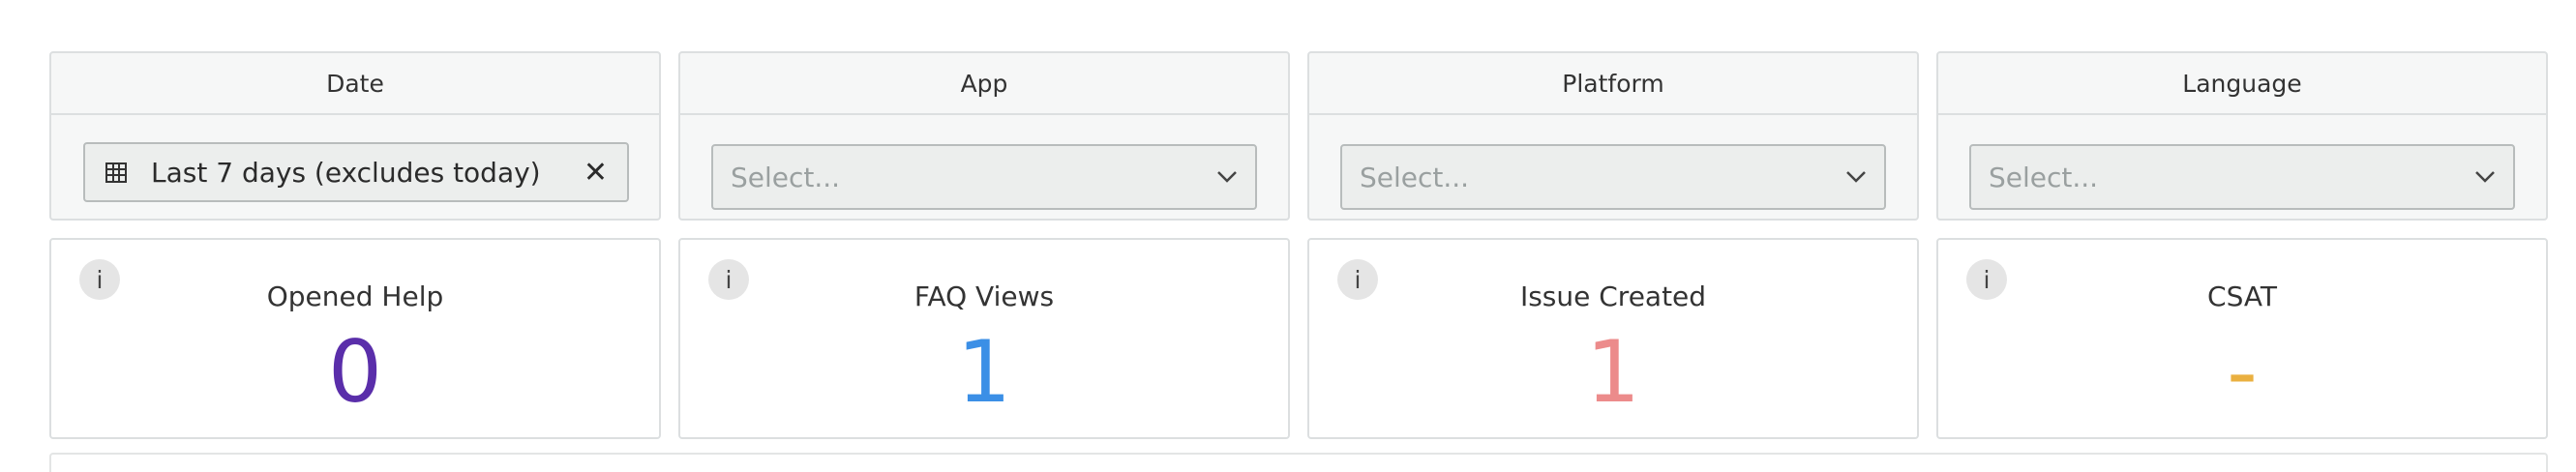 This screenshot has height=472, width=2576. I want to click on filter-title: Language, so click(2242, 84).